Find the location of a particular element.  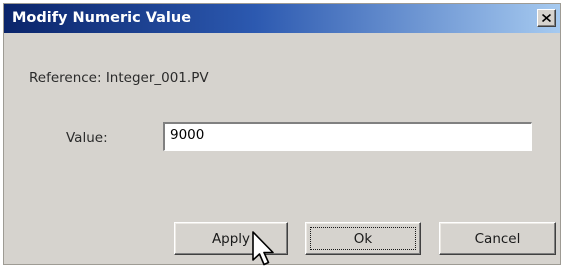

apply-button: Apply is located at coordinates (231, 238).